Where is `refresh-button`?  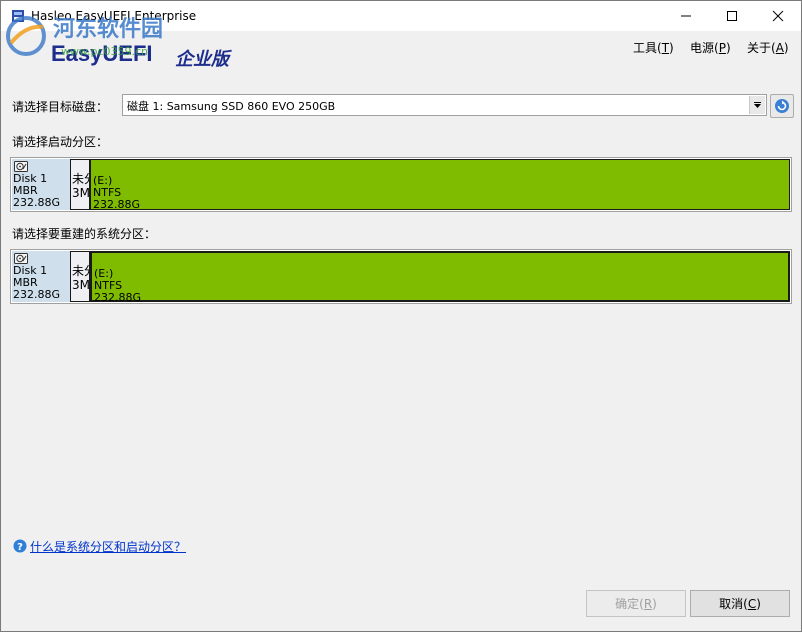 refresh-button is located at coordinates (782, 106).